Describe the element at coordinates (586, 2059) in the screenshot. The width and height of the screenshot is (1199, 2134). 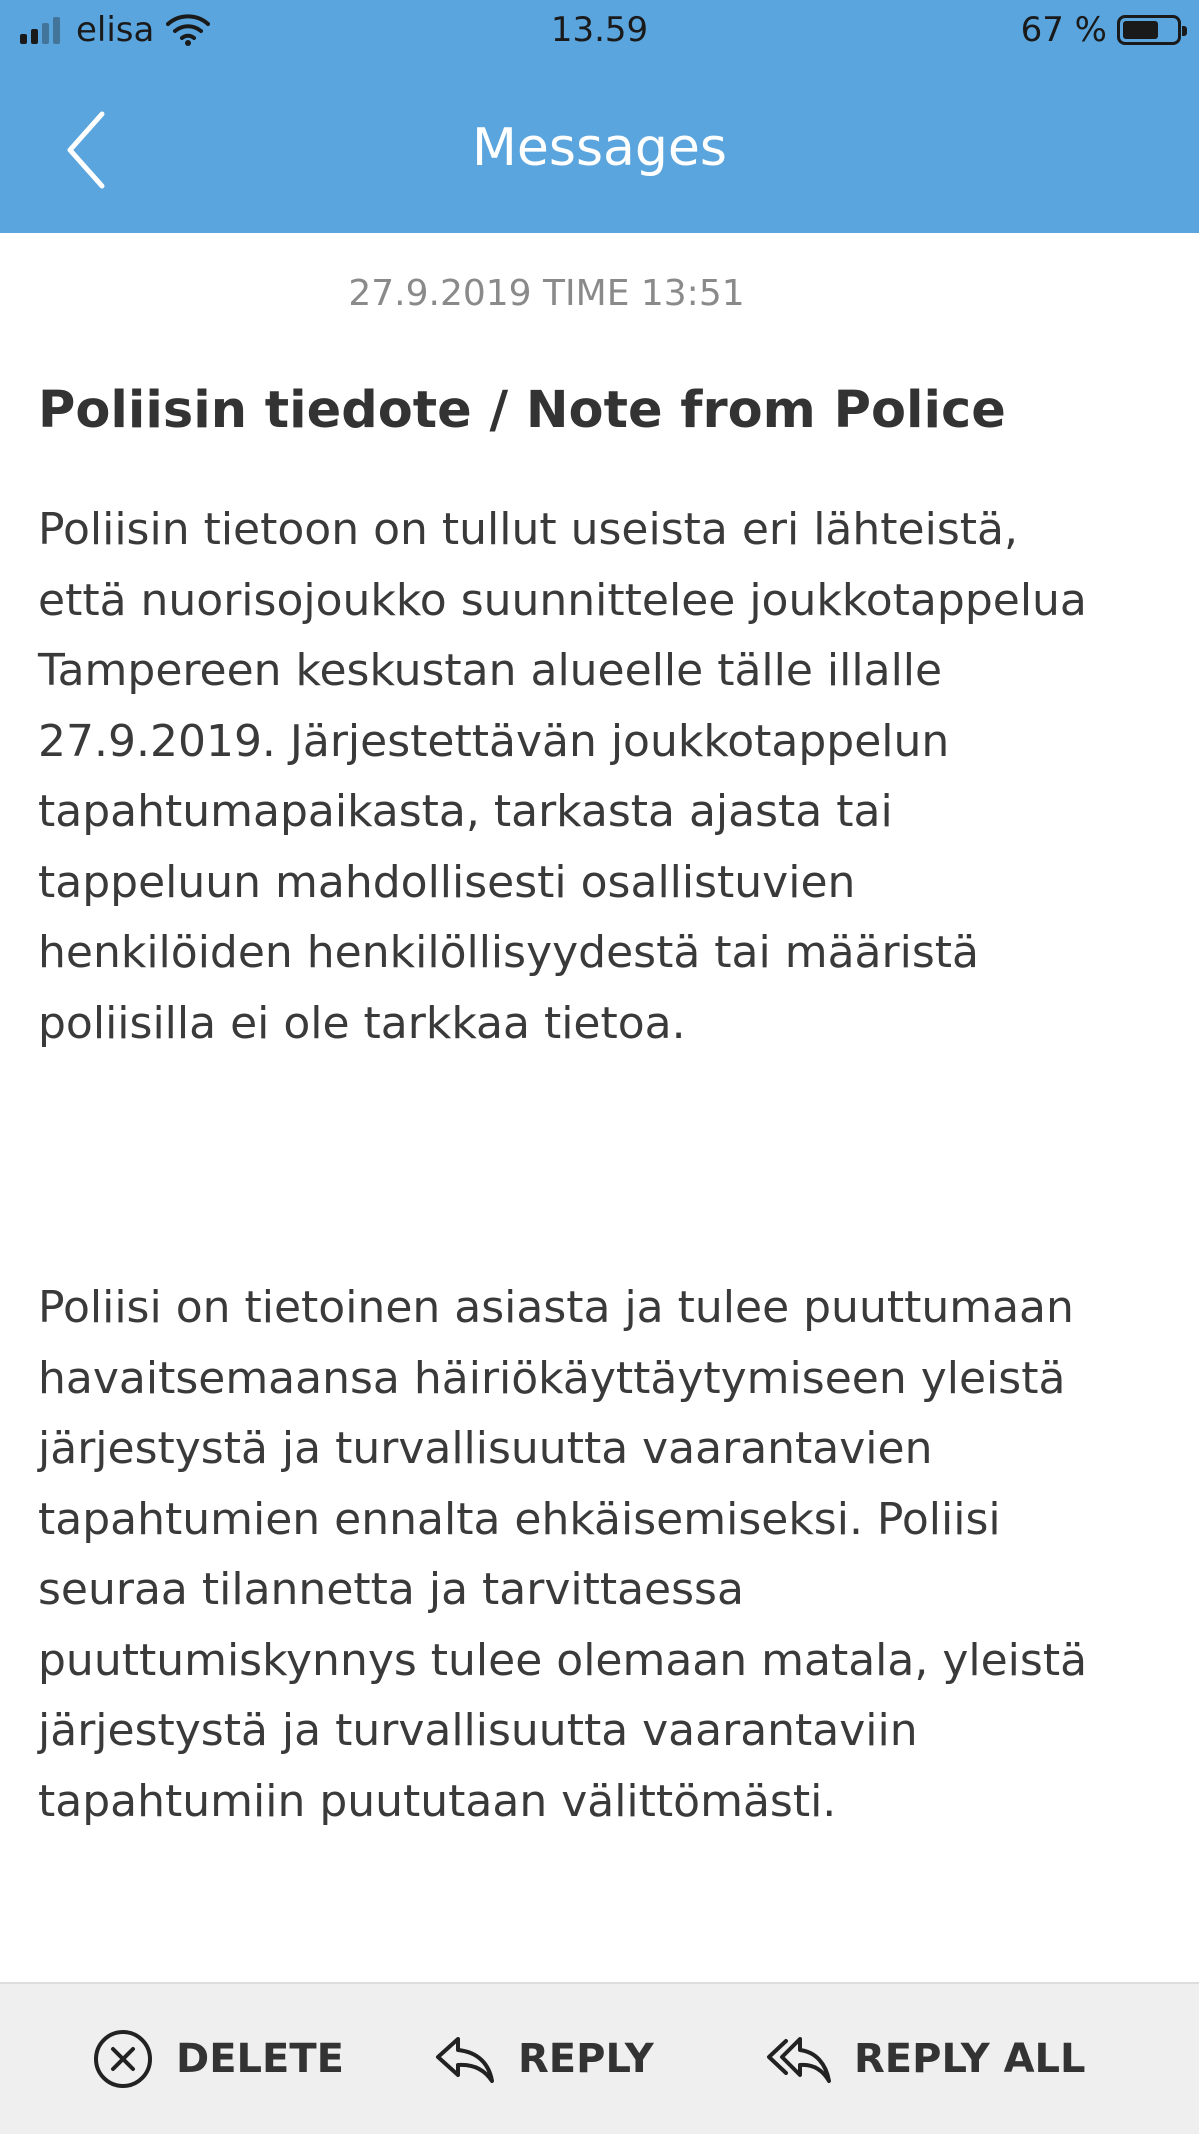
I see `reply-label: REPLY` at that location.